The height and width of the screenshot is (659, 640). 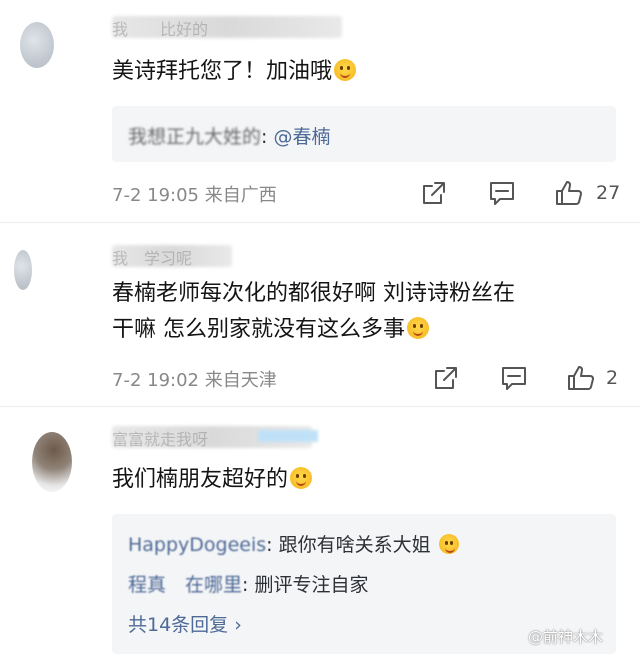 What do you see at coordinates (197, 545) in the screenshot?
I see `reply-author: HappyDogeeis` at bounding box center [197, 545].